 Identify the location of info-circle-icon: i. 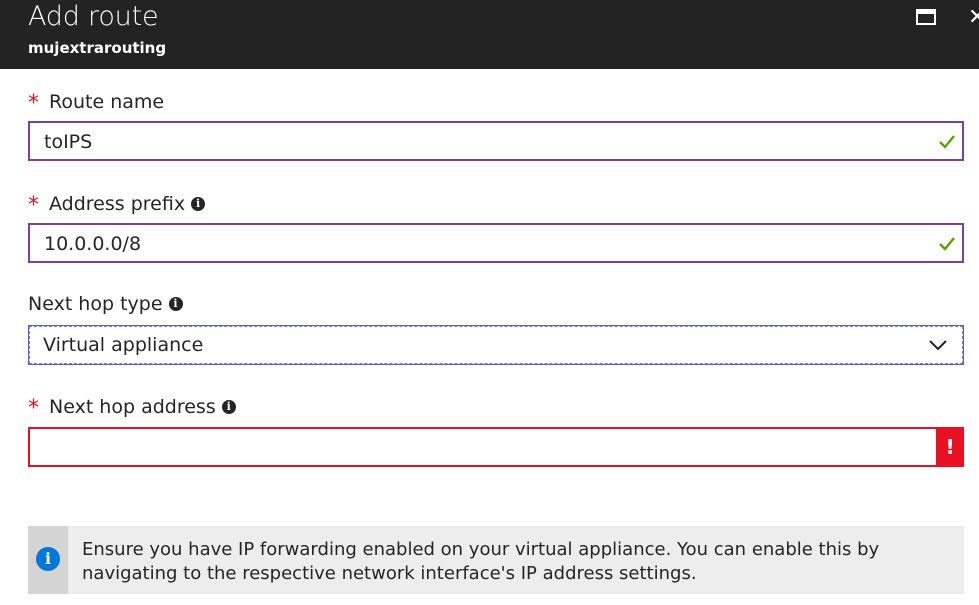
(48, 559).